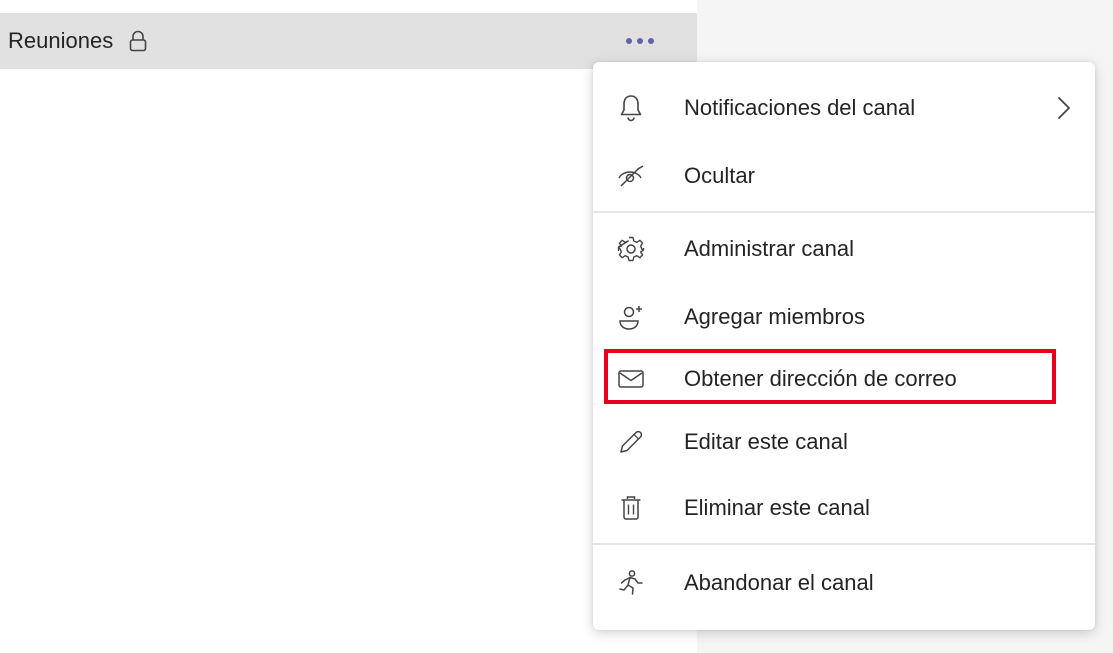 Image resolution: width=1113 pixels, height=653 pixels. Describe the element at coordinates (631, 317) in the screenshot. I see `add-person-icon` at that location.